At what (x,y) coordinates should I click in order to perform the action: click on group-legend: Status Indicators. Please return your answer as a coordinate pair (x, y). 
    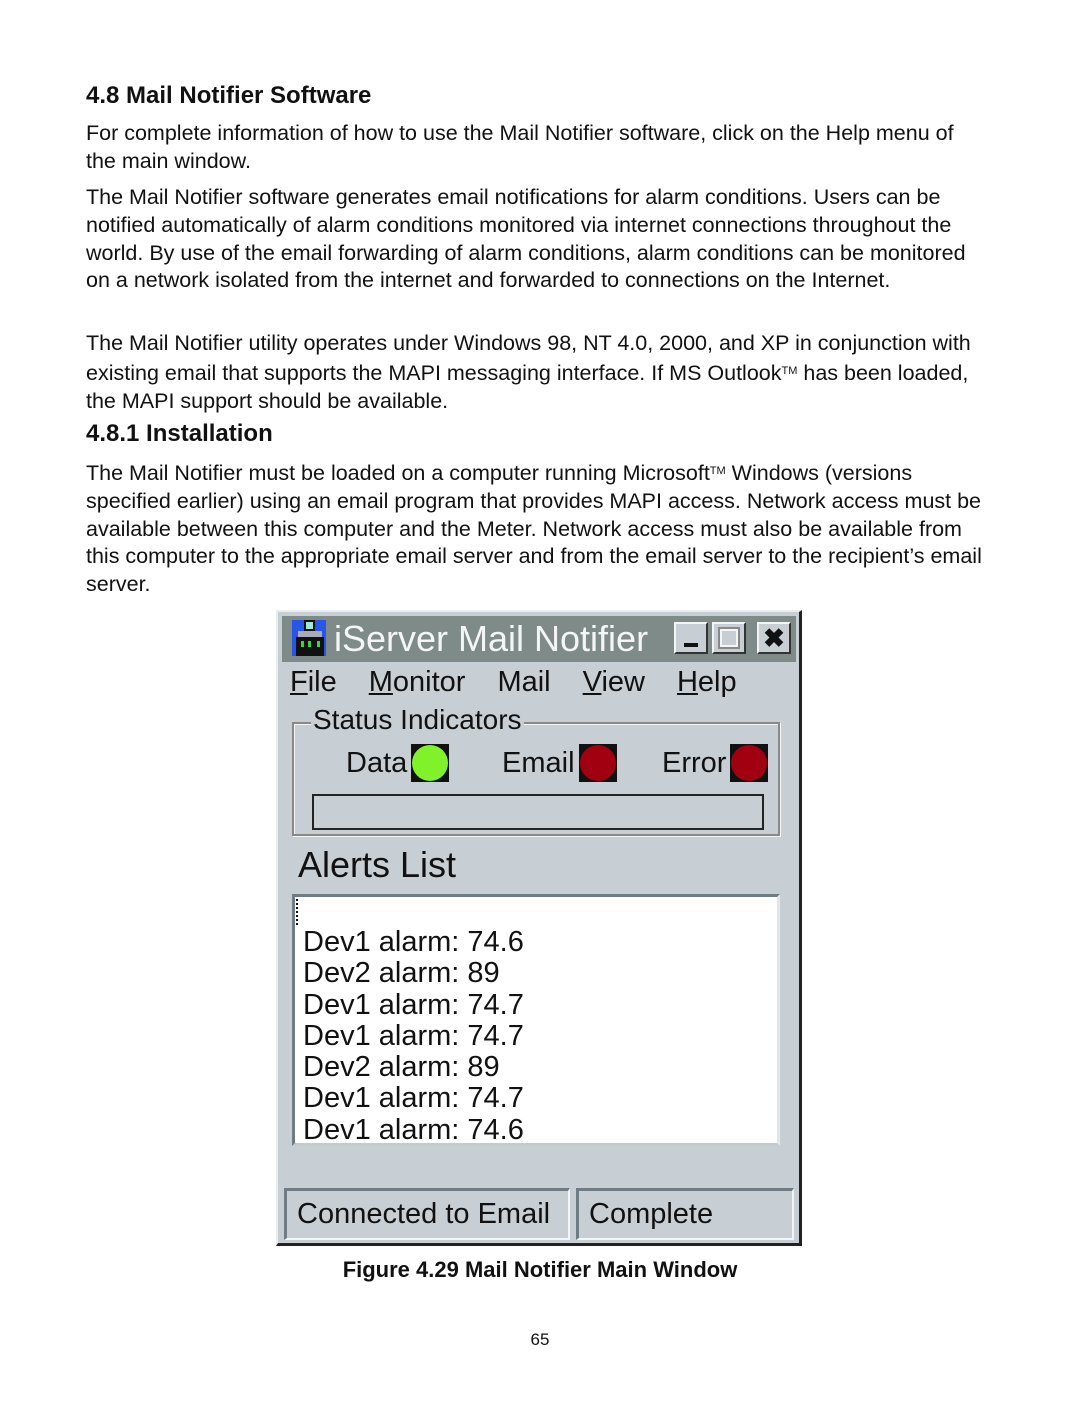
    Looking at the image, I should click on (417, 720).